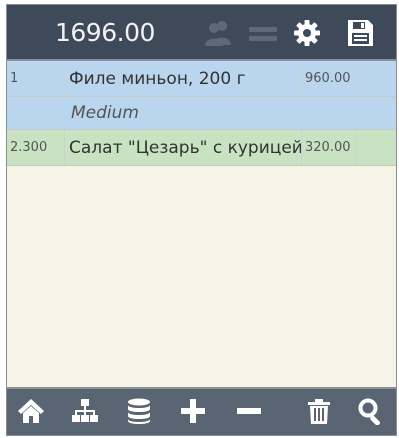 The height and width of the screenshot is (438, 399). What do you see at coordinates (329, 147) in the screenshot?
I see `item-price: 320.00` at bounding box center [329, 147].